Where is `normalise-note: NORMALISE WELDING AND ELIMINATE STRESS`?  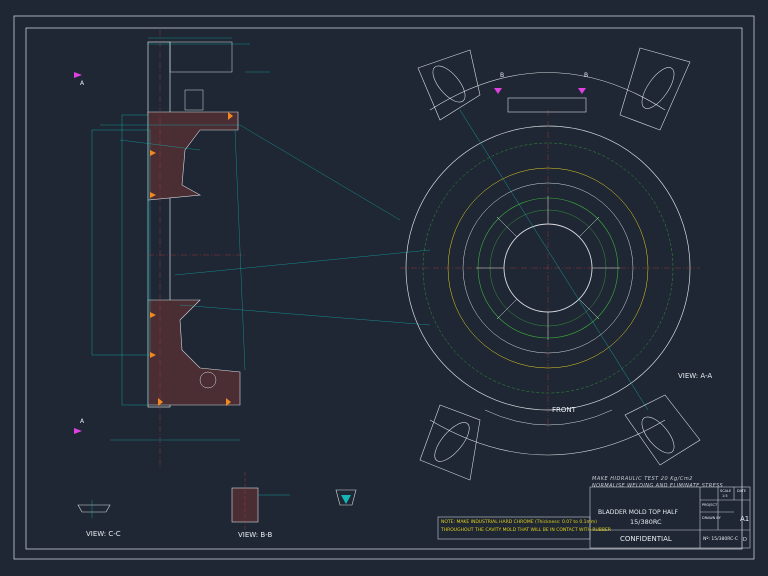 normalise-note: NORMALISE WELDING AND ELIMINATE STRESS is located at coordinates (658, 486).